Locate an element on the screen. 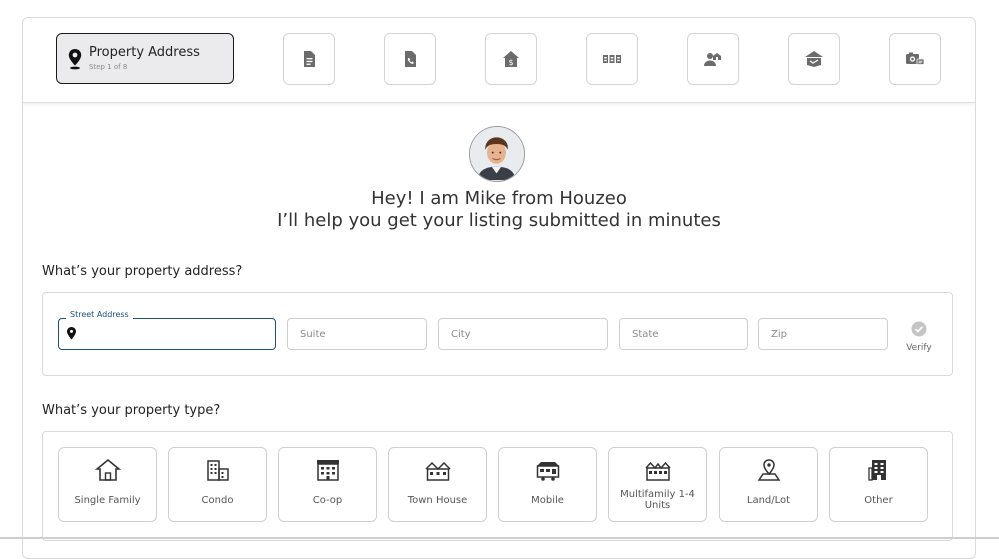 The height and width of the screenshot is (559, 999). street-address-label: Street Address is located at coordinates (99, 314).